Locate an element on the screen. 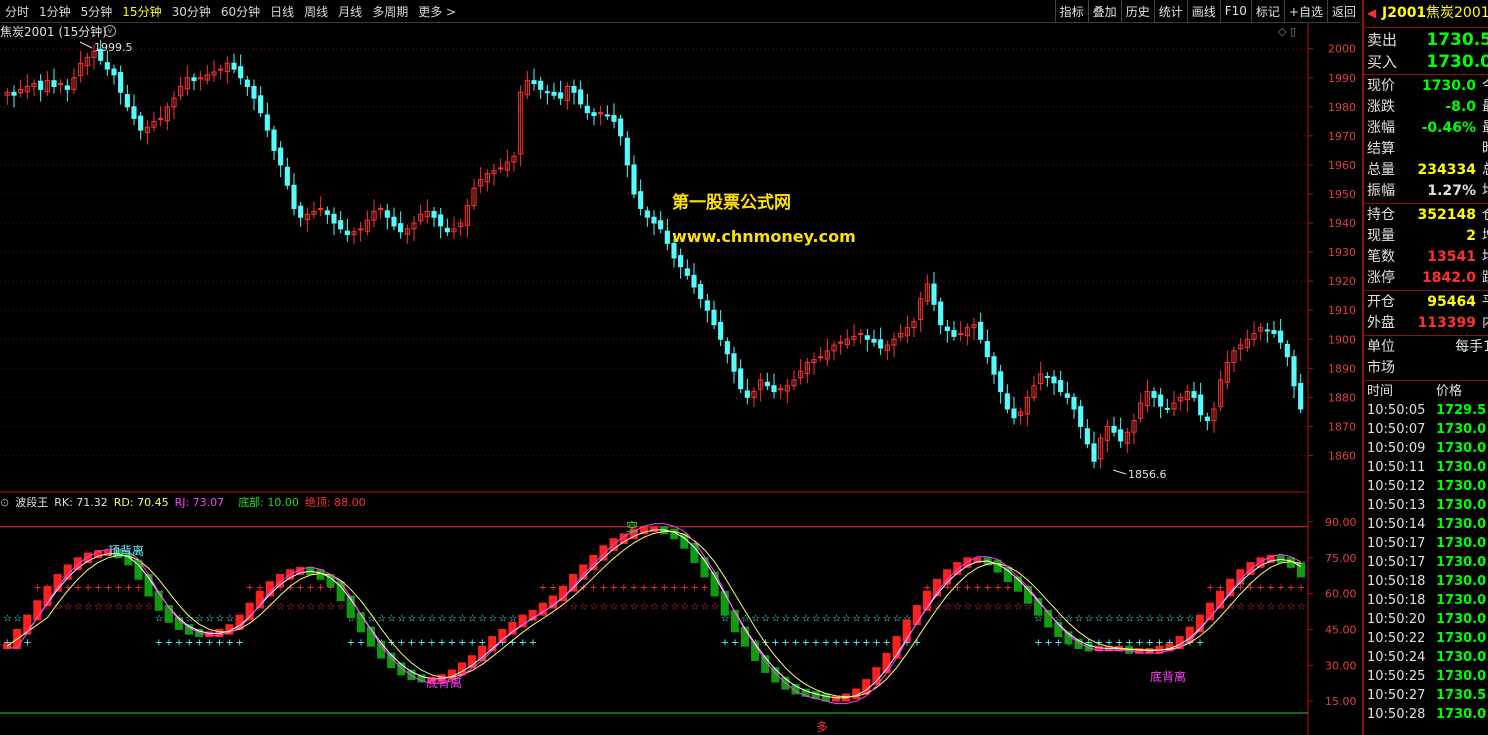 This screenshot has width=1488, height=735. quote-title: ◀ J2001 焦炭2001 is located at coordinates (1426, 13).